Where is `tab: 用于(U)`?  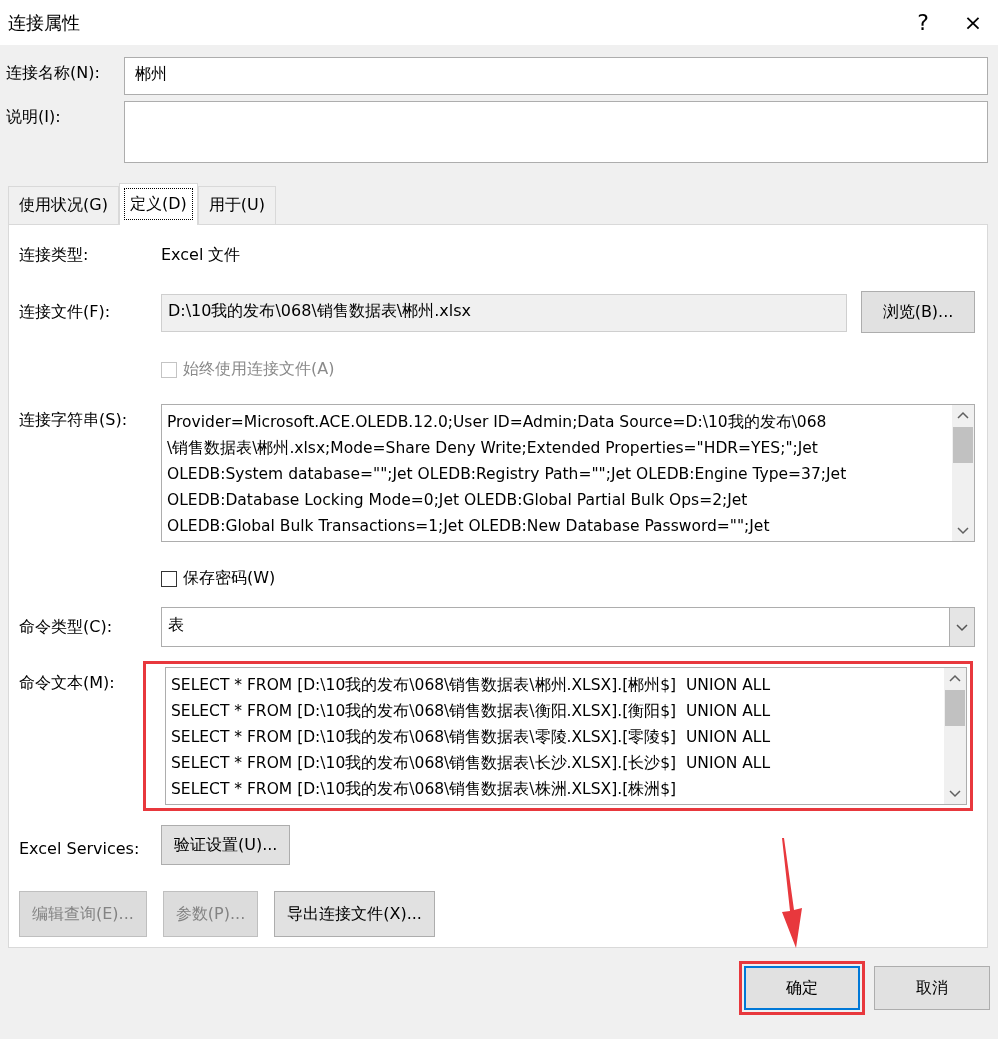 tab: 用于(U) is located at coordinates (236, 205).